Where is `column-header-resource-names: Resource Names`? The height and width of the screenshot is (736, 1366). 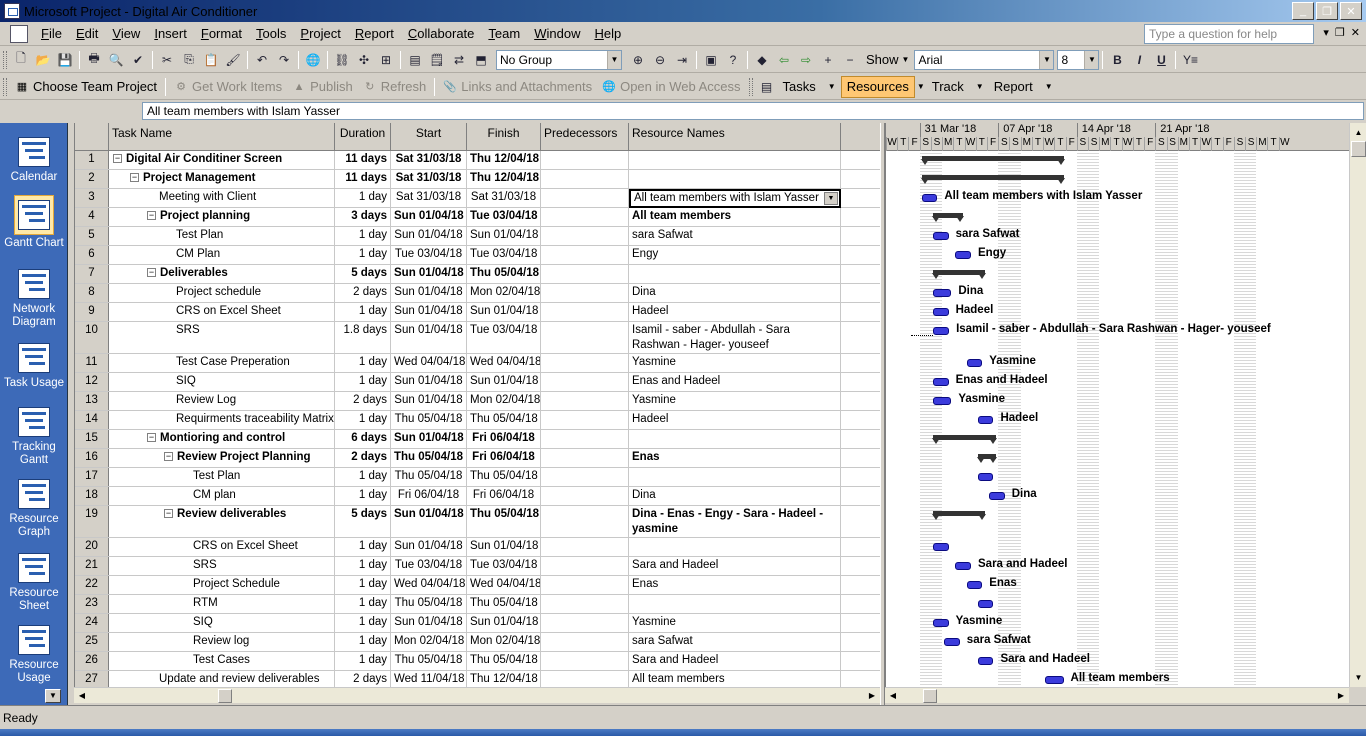
column-header-resource-names: Resource Names is located at coordinates (735, 137).